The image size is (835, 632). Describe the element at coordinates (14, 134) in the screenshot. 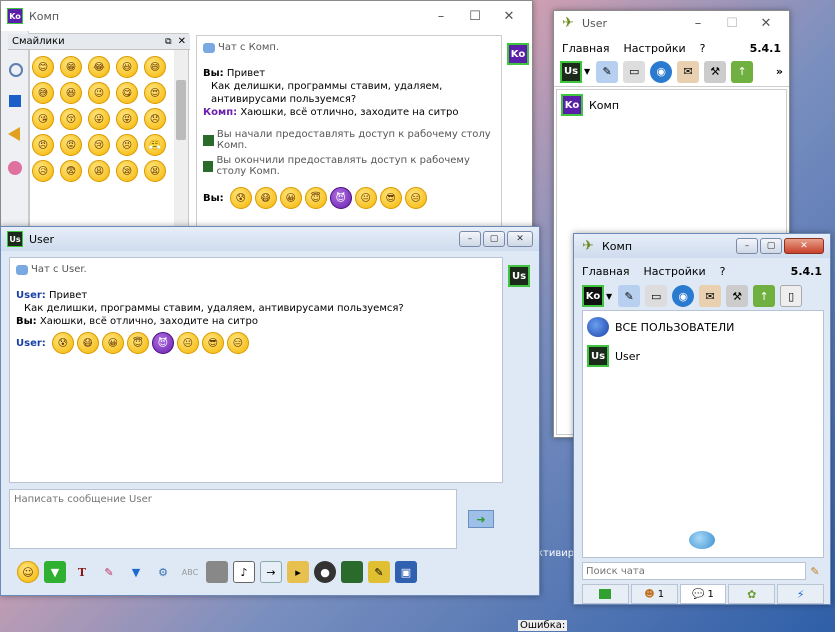

I see `speaker-icon` at that location.